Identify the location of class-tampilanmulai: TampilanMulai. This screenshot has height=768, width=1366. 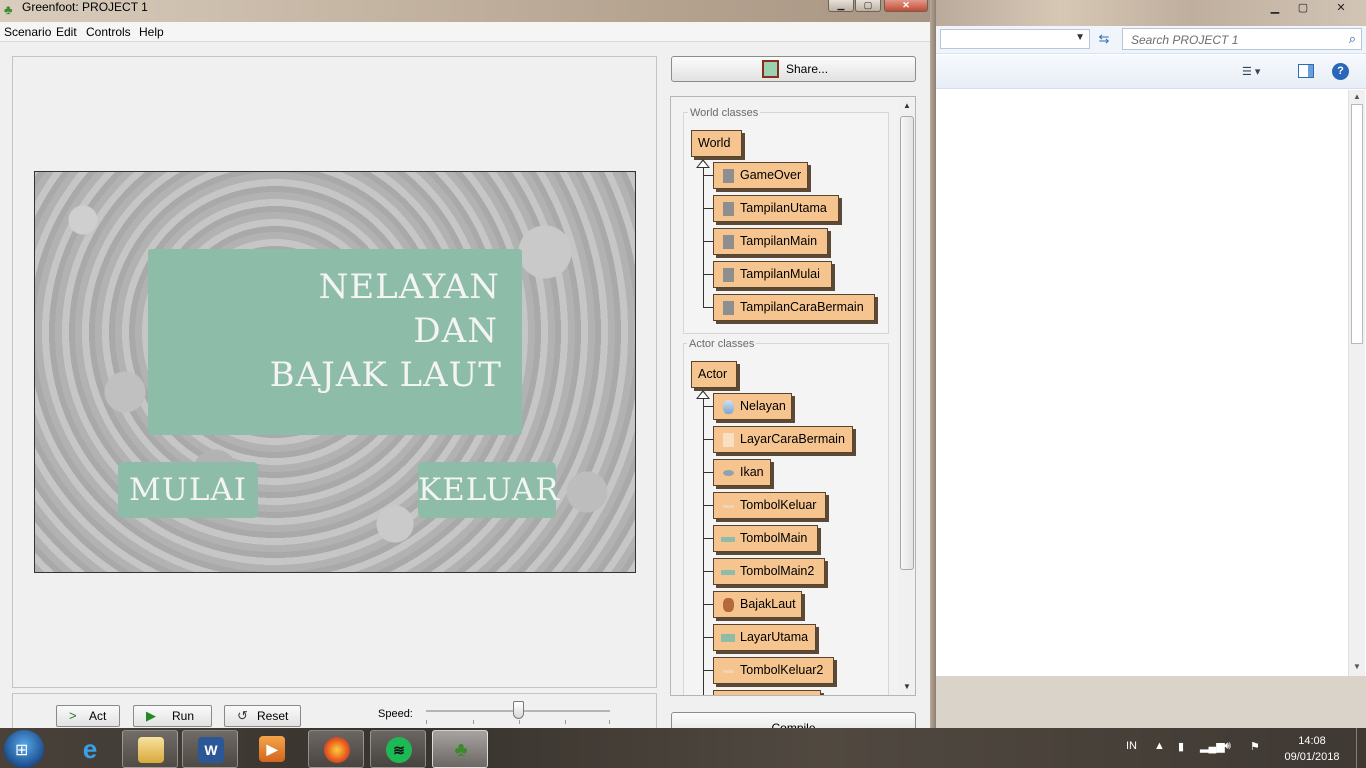
(772, 274).